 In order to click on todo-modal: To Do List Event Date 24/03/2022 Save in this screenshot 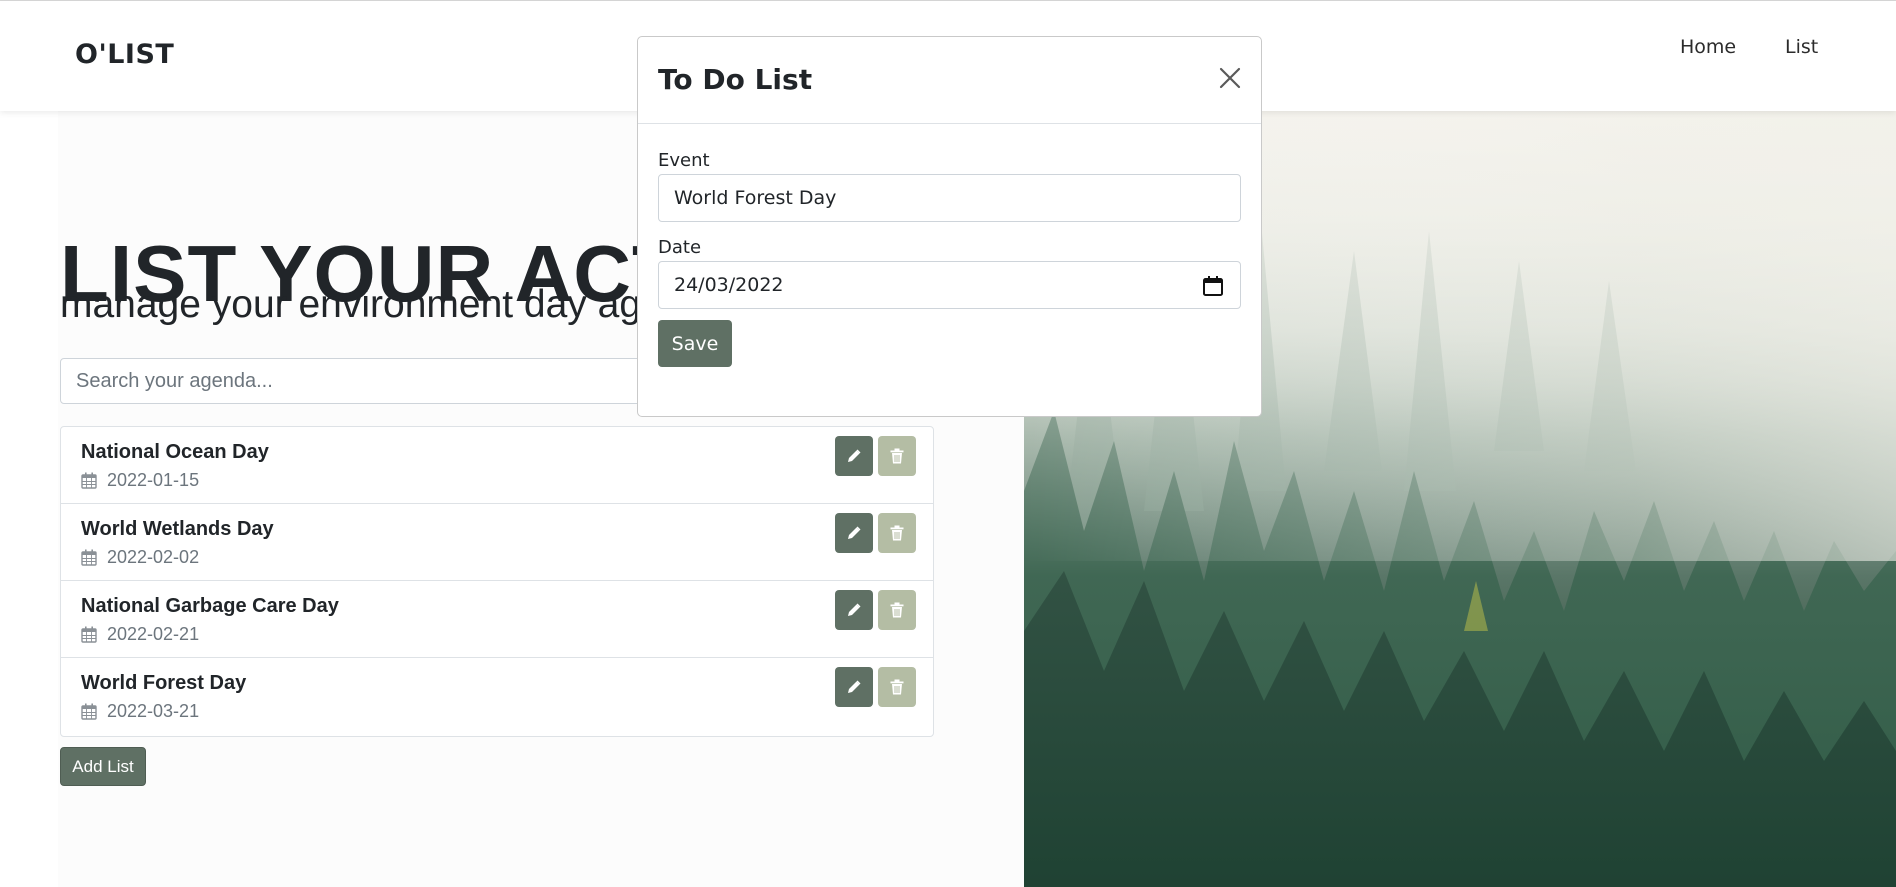, I will do `click(949, 226)`.